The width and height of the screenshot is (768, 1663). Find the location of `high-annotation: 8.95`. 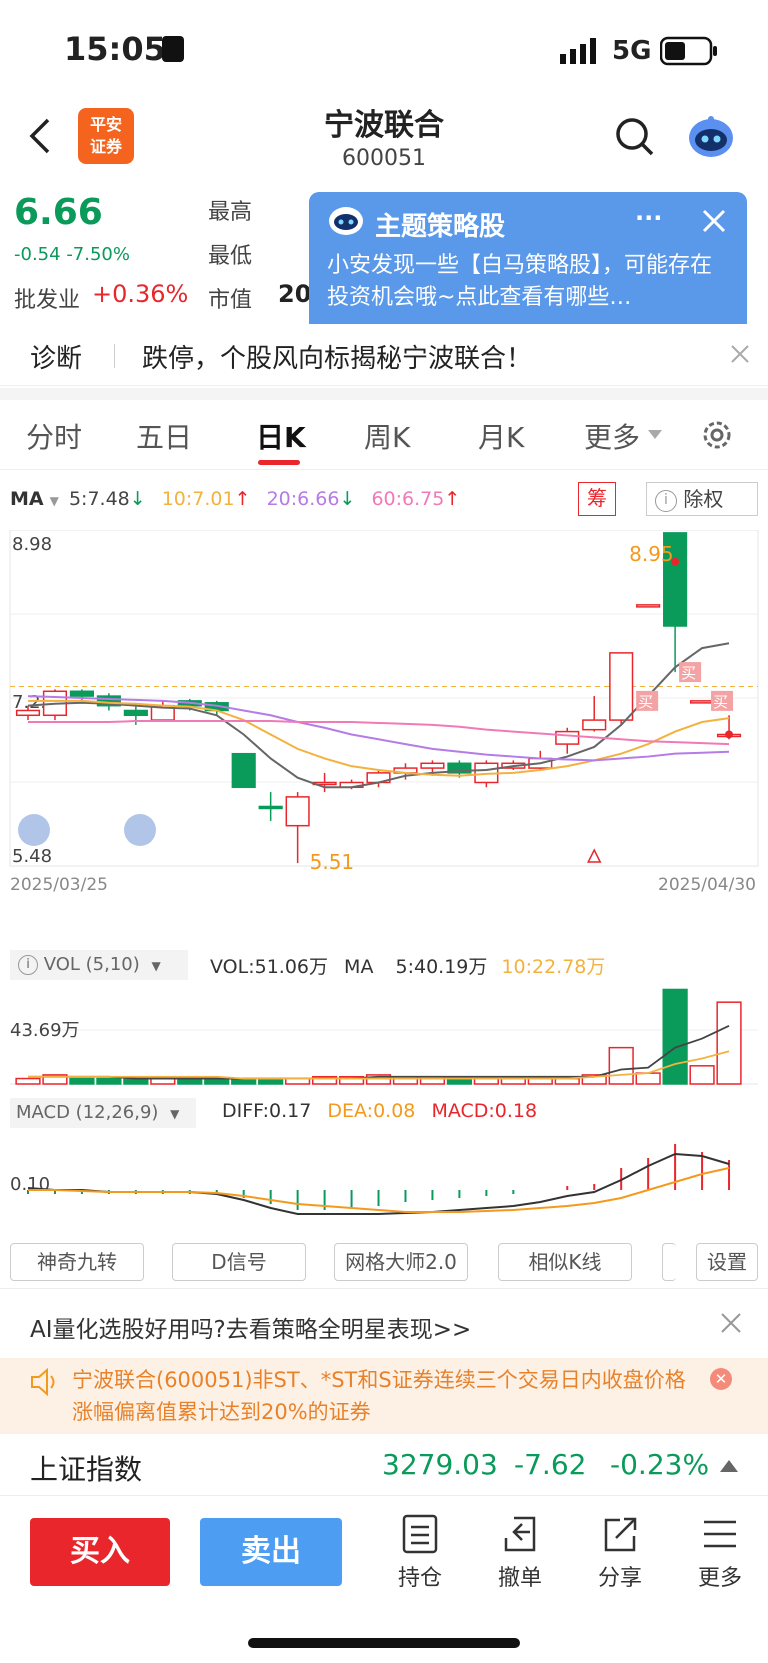

high-annotation: 8.95 is located at coordinates (651, 554).